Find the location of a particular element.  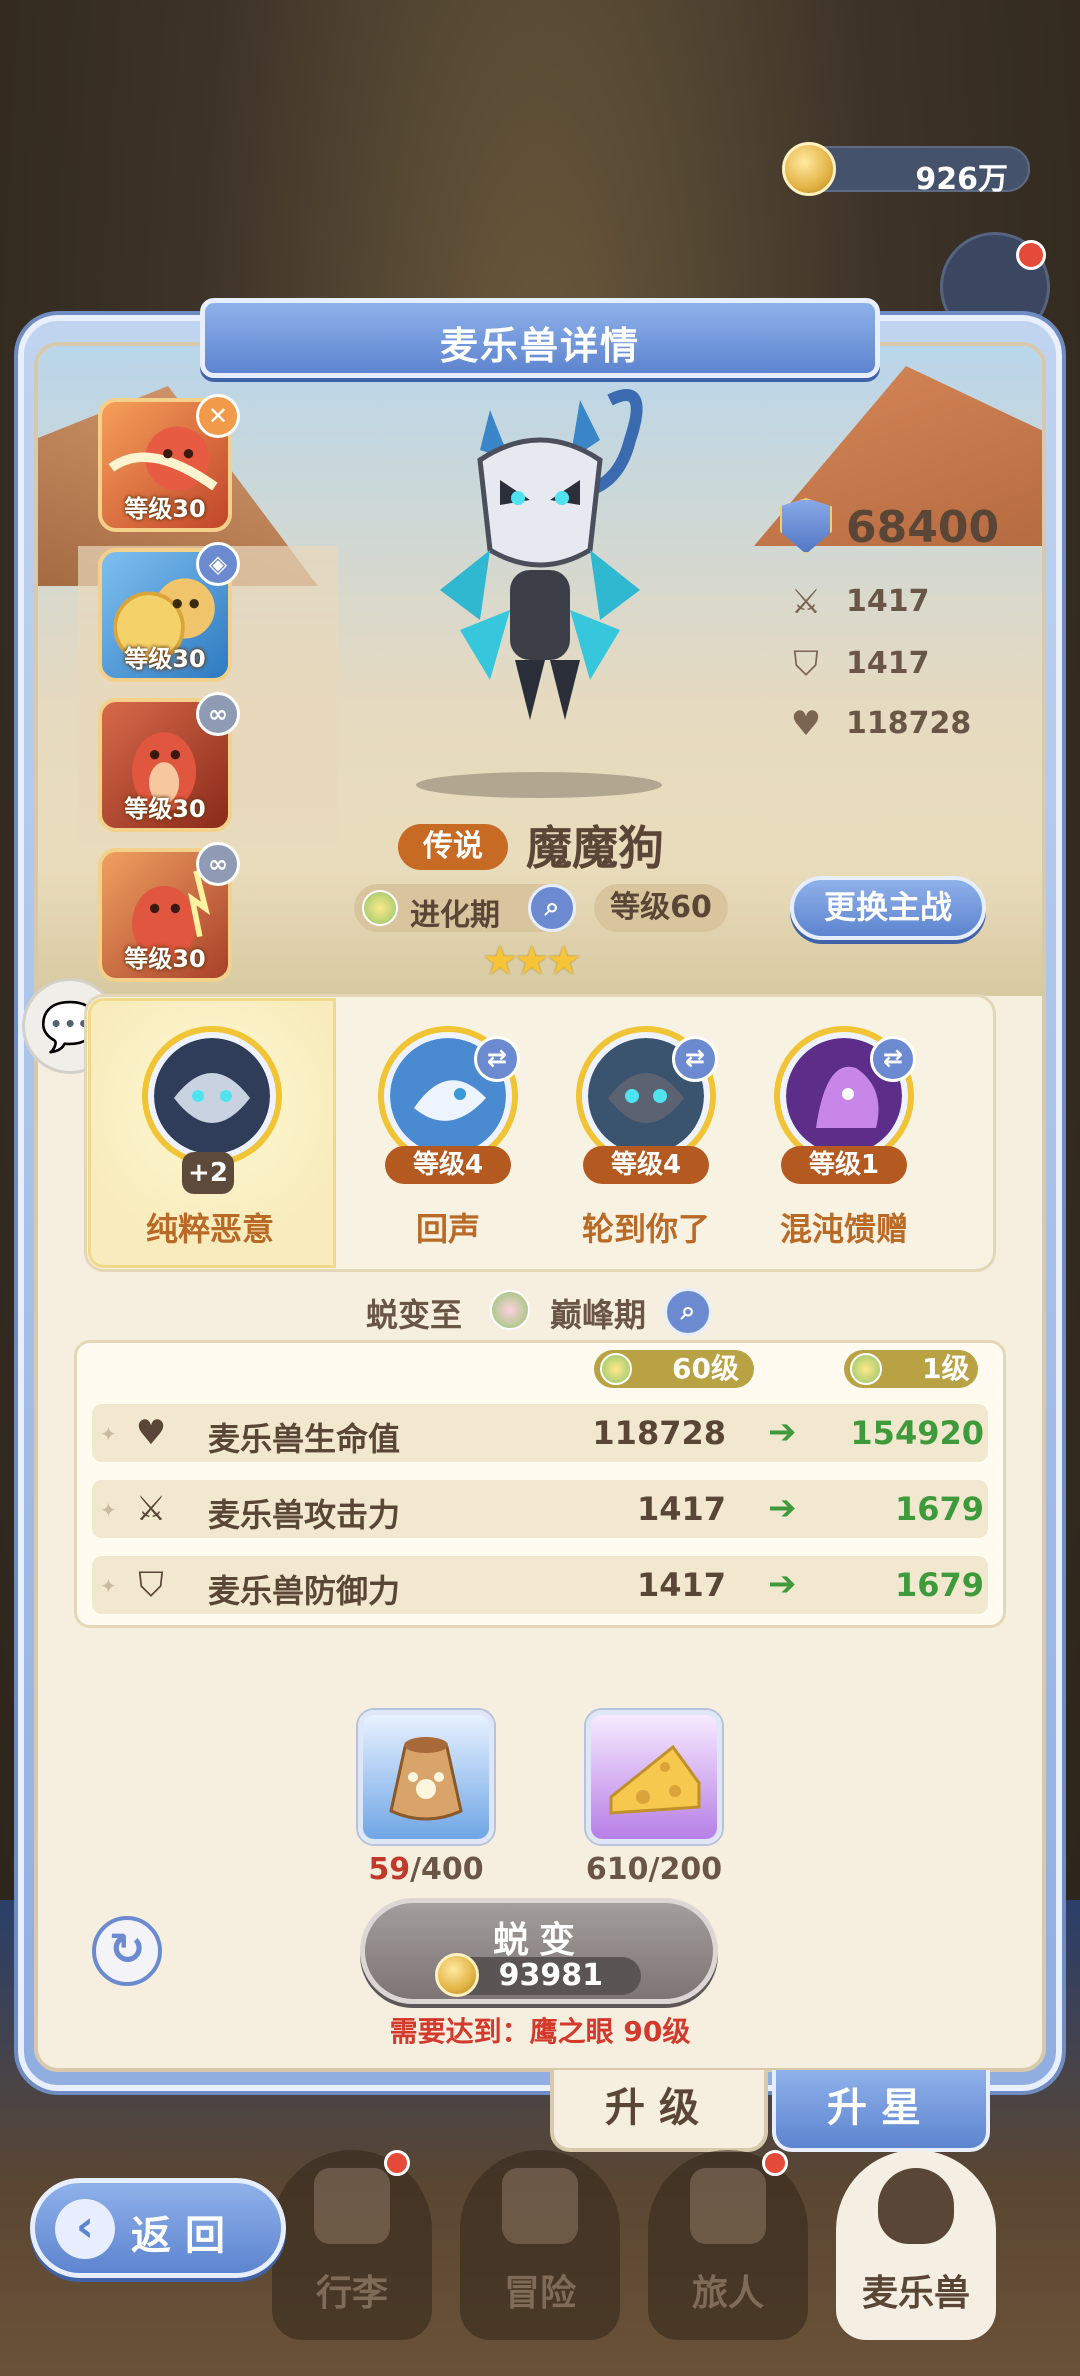

evolve-target-stage: 巅峰期 is located at coordinates (598, 1315).